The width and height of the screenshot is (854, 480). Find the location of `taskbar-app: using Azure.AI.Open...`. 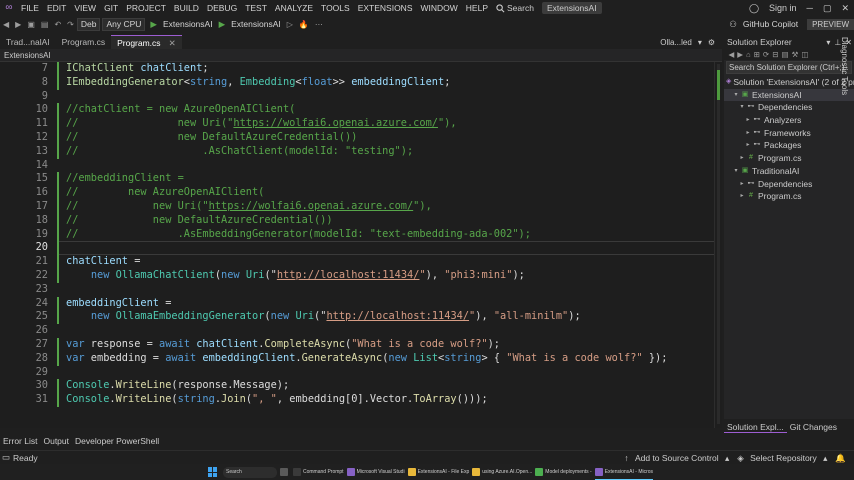

taskbar-app: using Azure.AI.Open... is located at coordinates (502, 472).